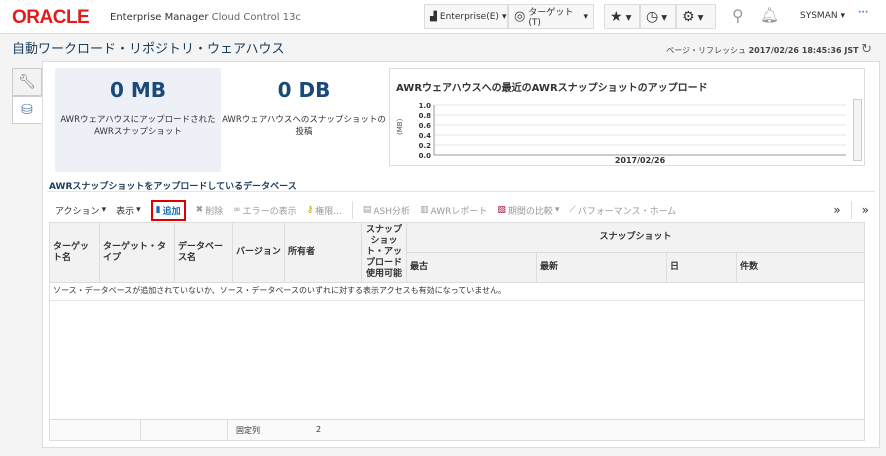 This screenshot has width=886, height=456. I want to click on add-icon: ▮, so click(158, 210).